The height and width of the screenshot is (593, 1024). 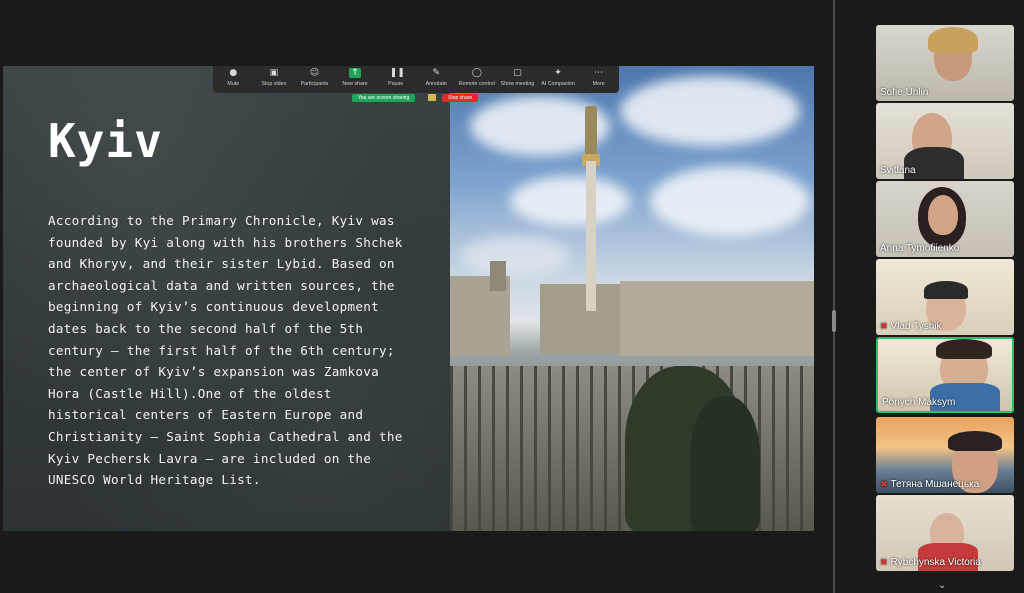 What do you see at coordinates (834, 296) in the screenshot?
I see `panel-divider` at bounding box center [834, 296].